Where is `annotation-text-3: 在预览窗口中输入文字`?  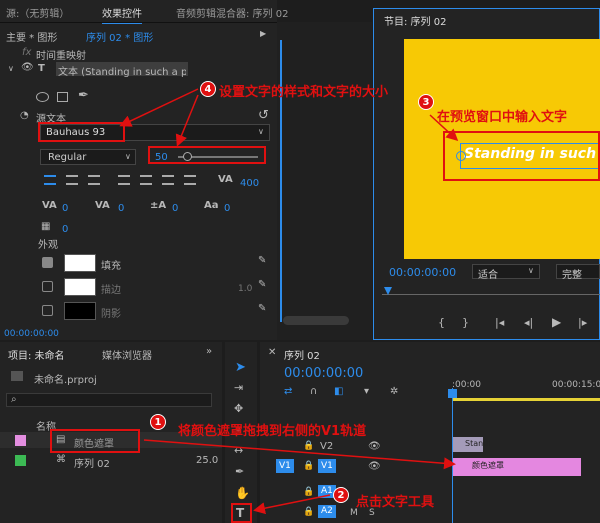
annotation-text-3: 在预览窗口中输入文字 is located at coordinates (502, 117).